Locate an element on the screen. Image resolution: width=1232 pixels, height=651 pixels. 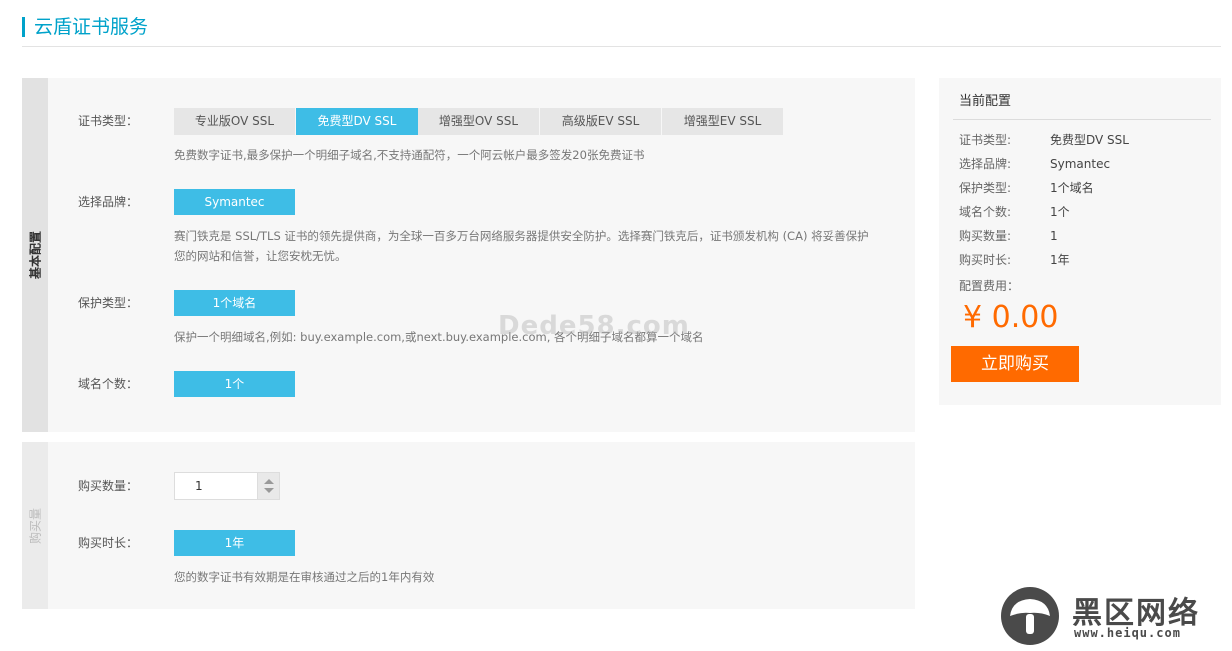
page-title: 云盾证书服务 is located at coordinates (91, 27).